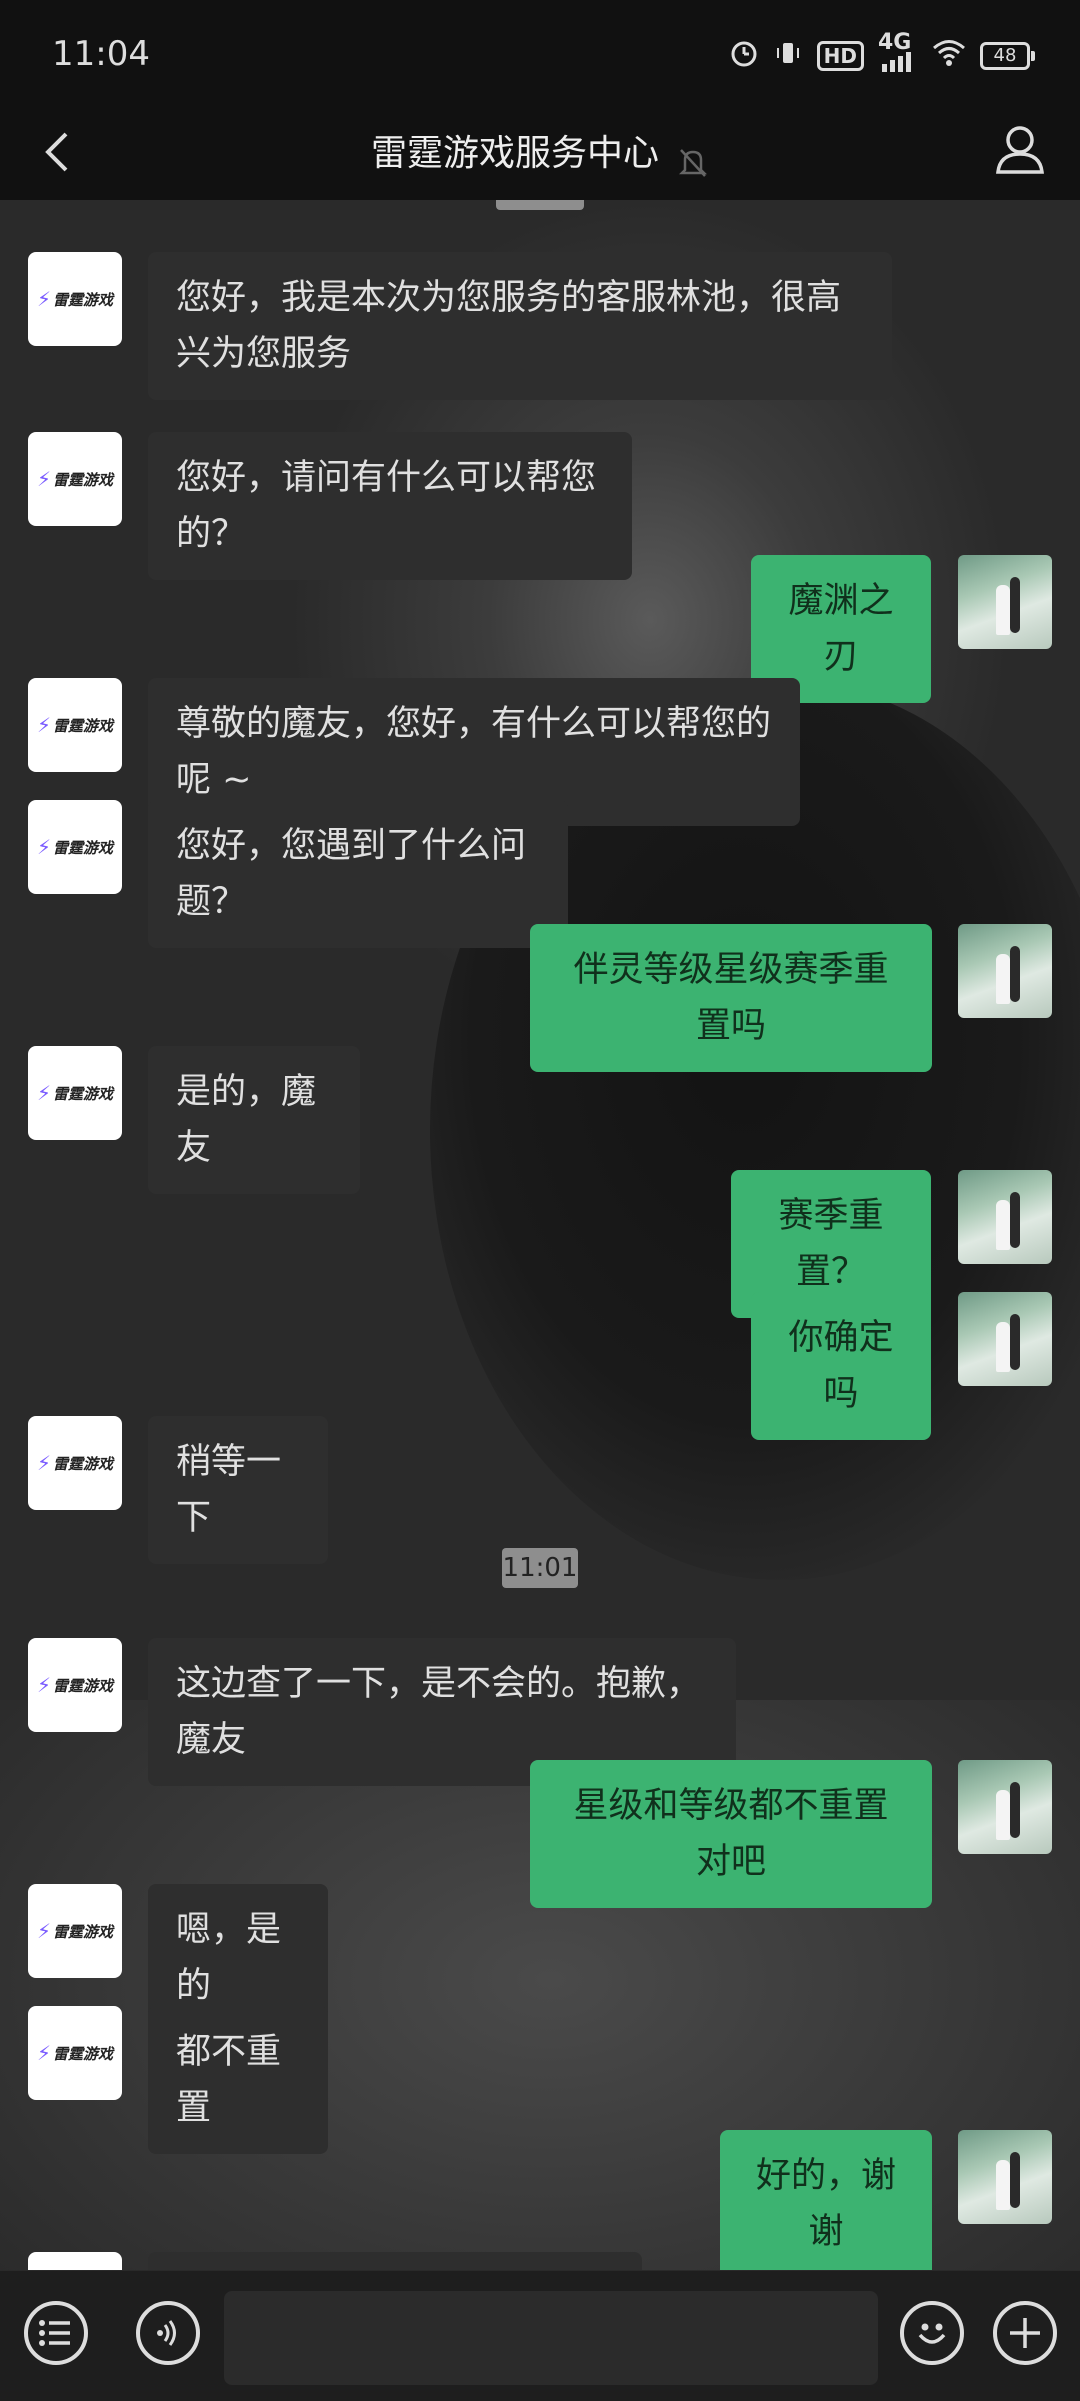  What do you see at coordinates (826, 2200) in the screenshot?
I see `message-bubble-sent: 好的，谢谢` at bounding box center [826, 2200].